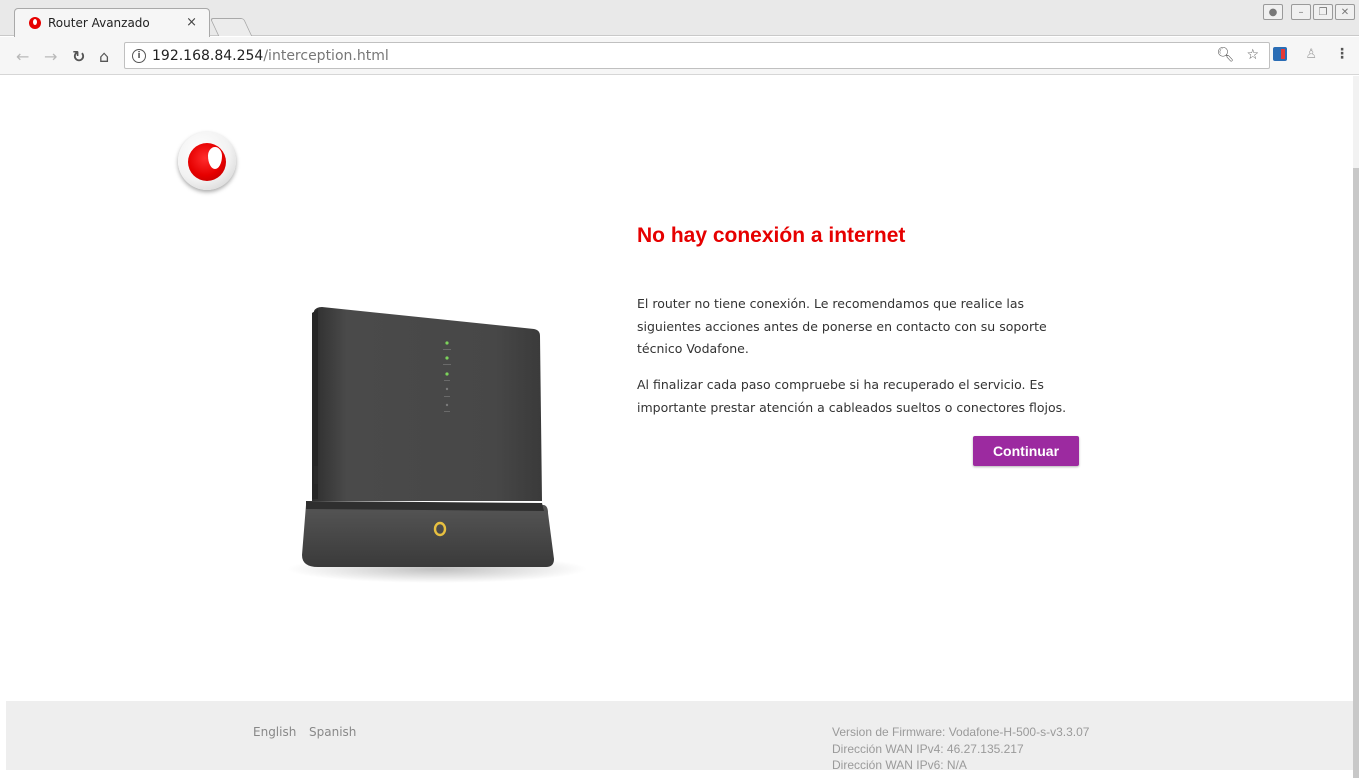 This screenshot has width=1359, height=778. I want to click on page-title: No hay conexión a internet, so click(771, 235).